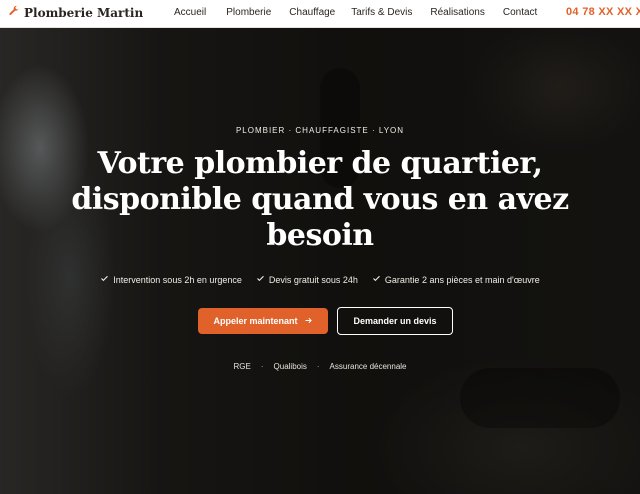 This screenshot has height=494, width=640. What do you see at coordinates (313, 279) in the screenshot?
I see `feature-label: Devis gratuit sous 24h` at bounding box center [313, 279].